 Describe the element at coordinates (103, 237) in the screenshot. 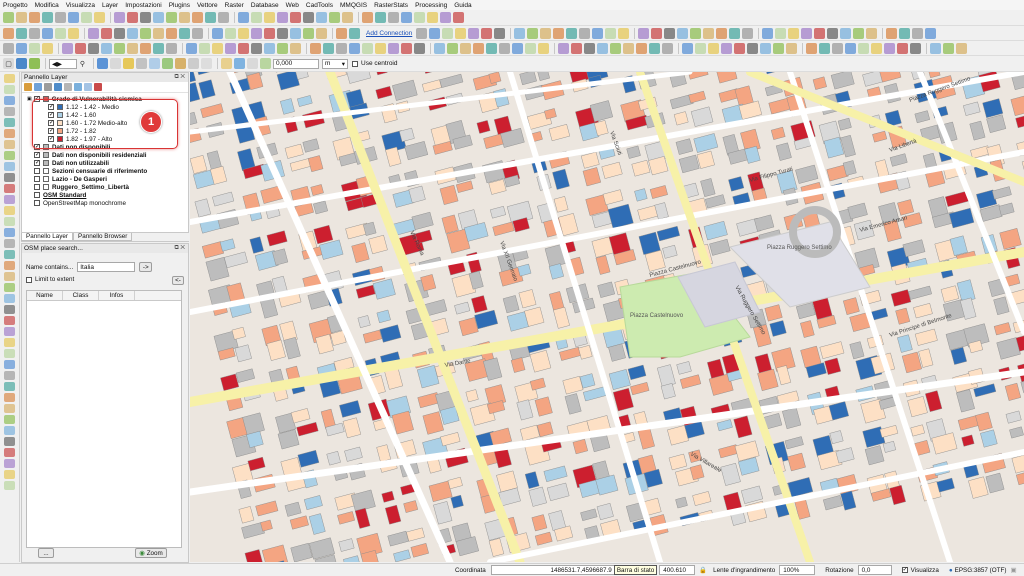

I see `tab-browser-panel: Pannello Browser` at that location.